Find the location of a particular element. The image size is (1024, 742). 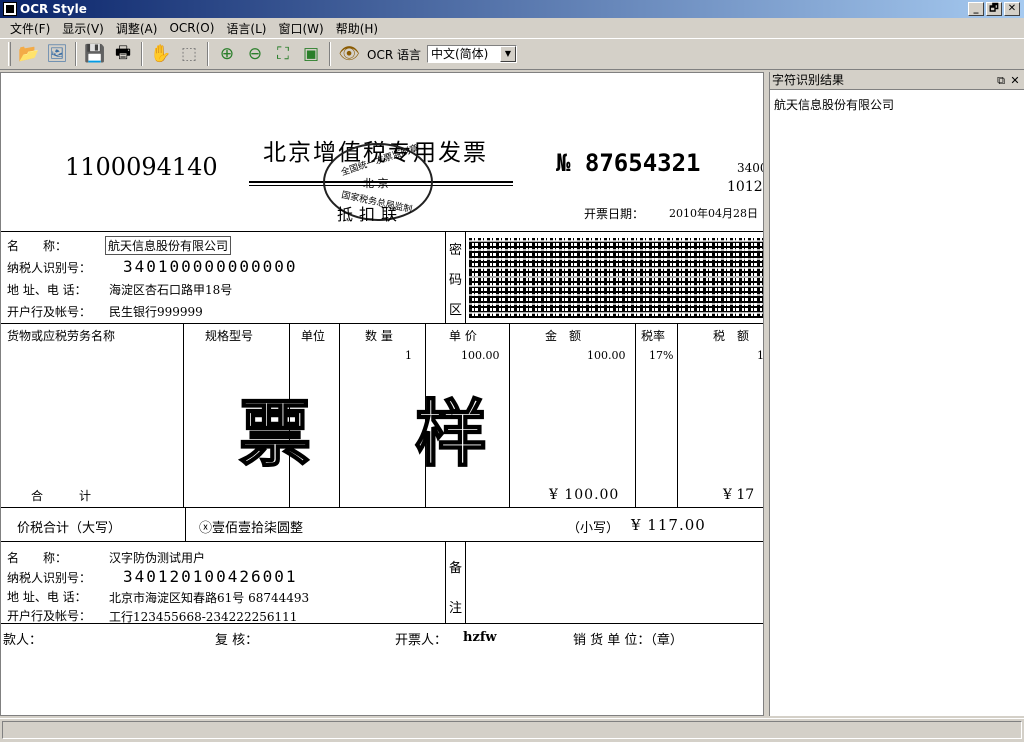

buyer-address: 海淀区杏石口路甲18号 is located at coordinates (171, 290).